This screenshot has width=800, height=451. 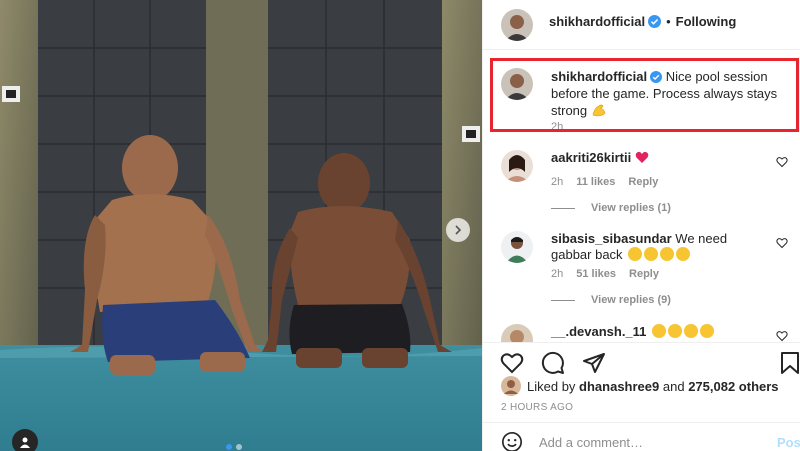 I want to click on comment-meta: 2h 51 likes Reply, so click(x=605, y=274).